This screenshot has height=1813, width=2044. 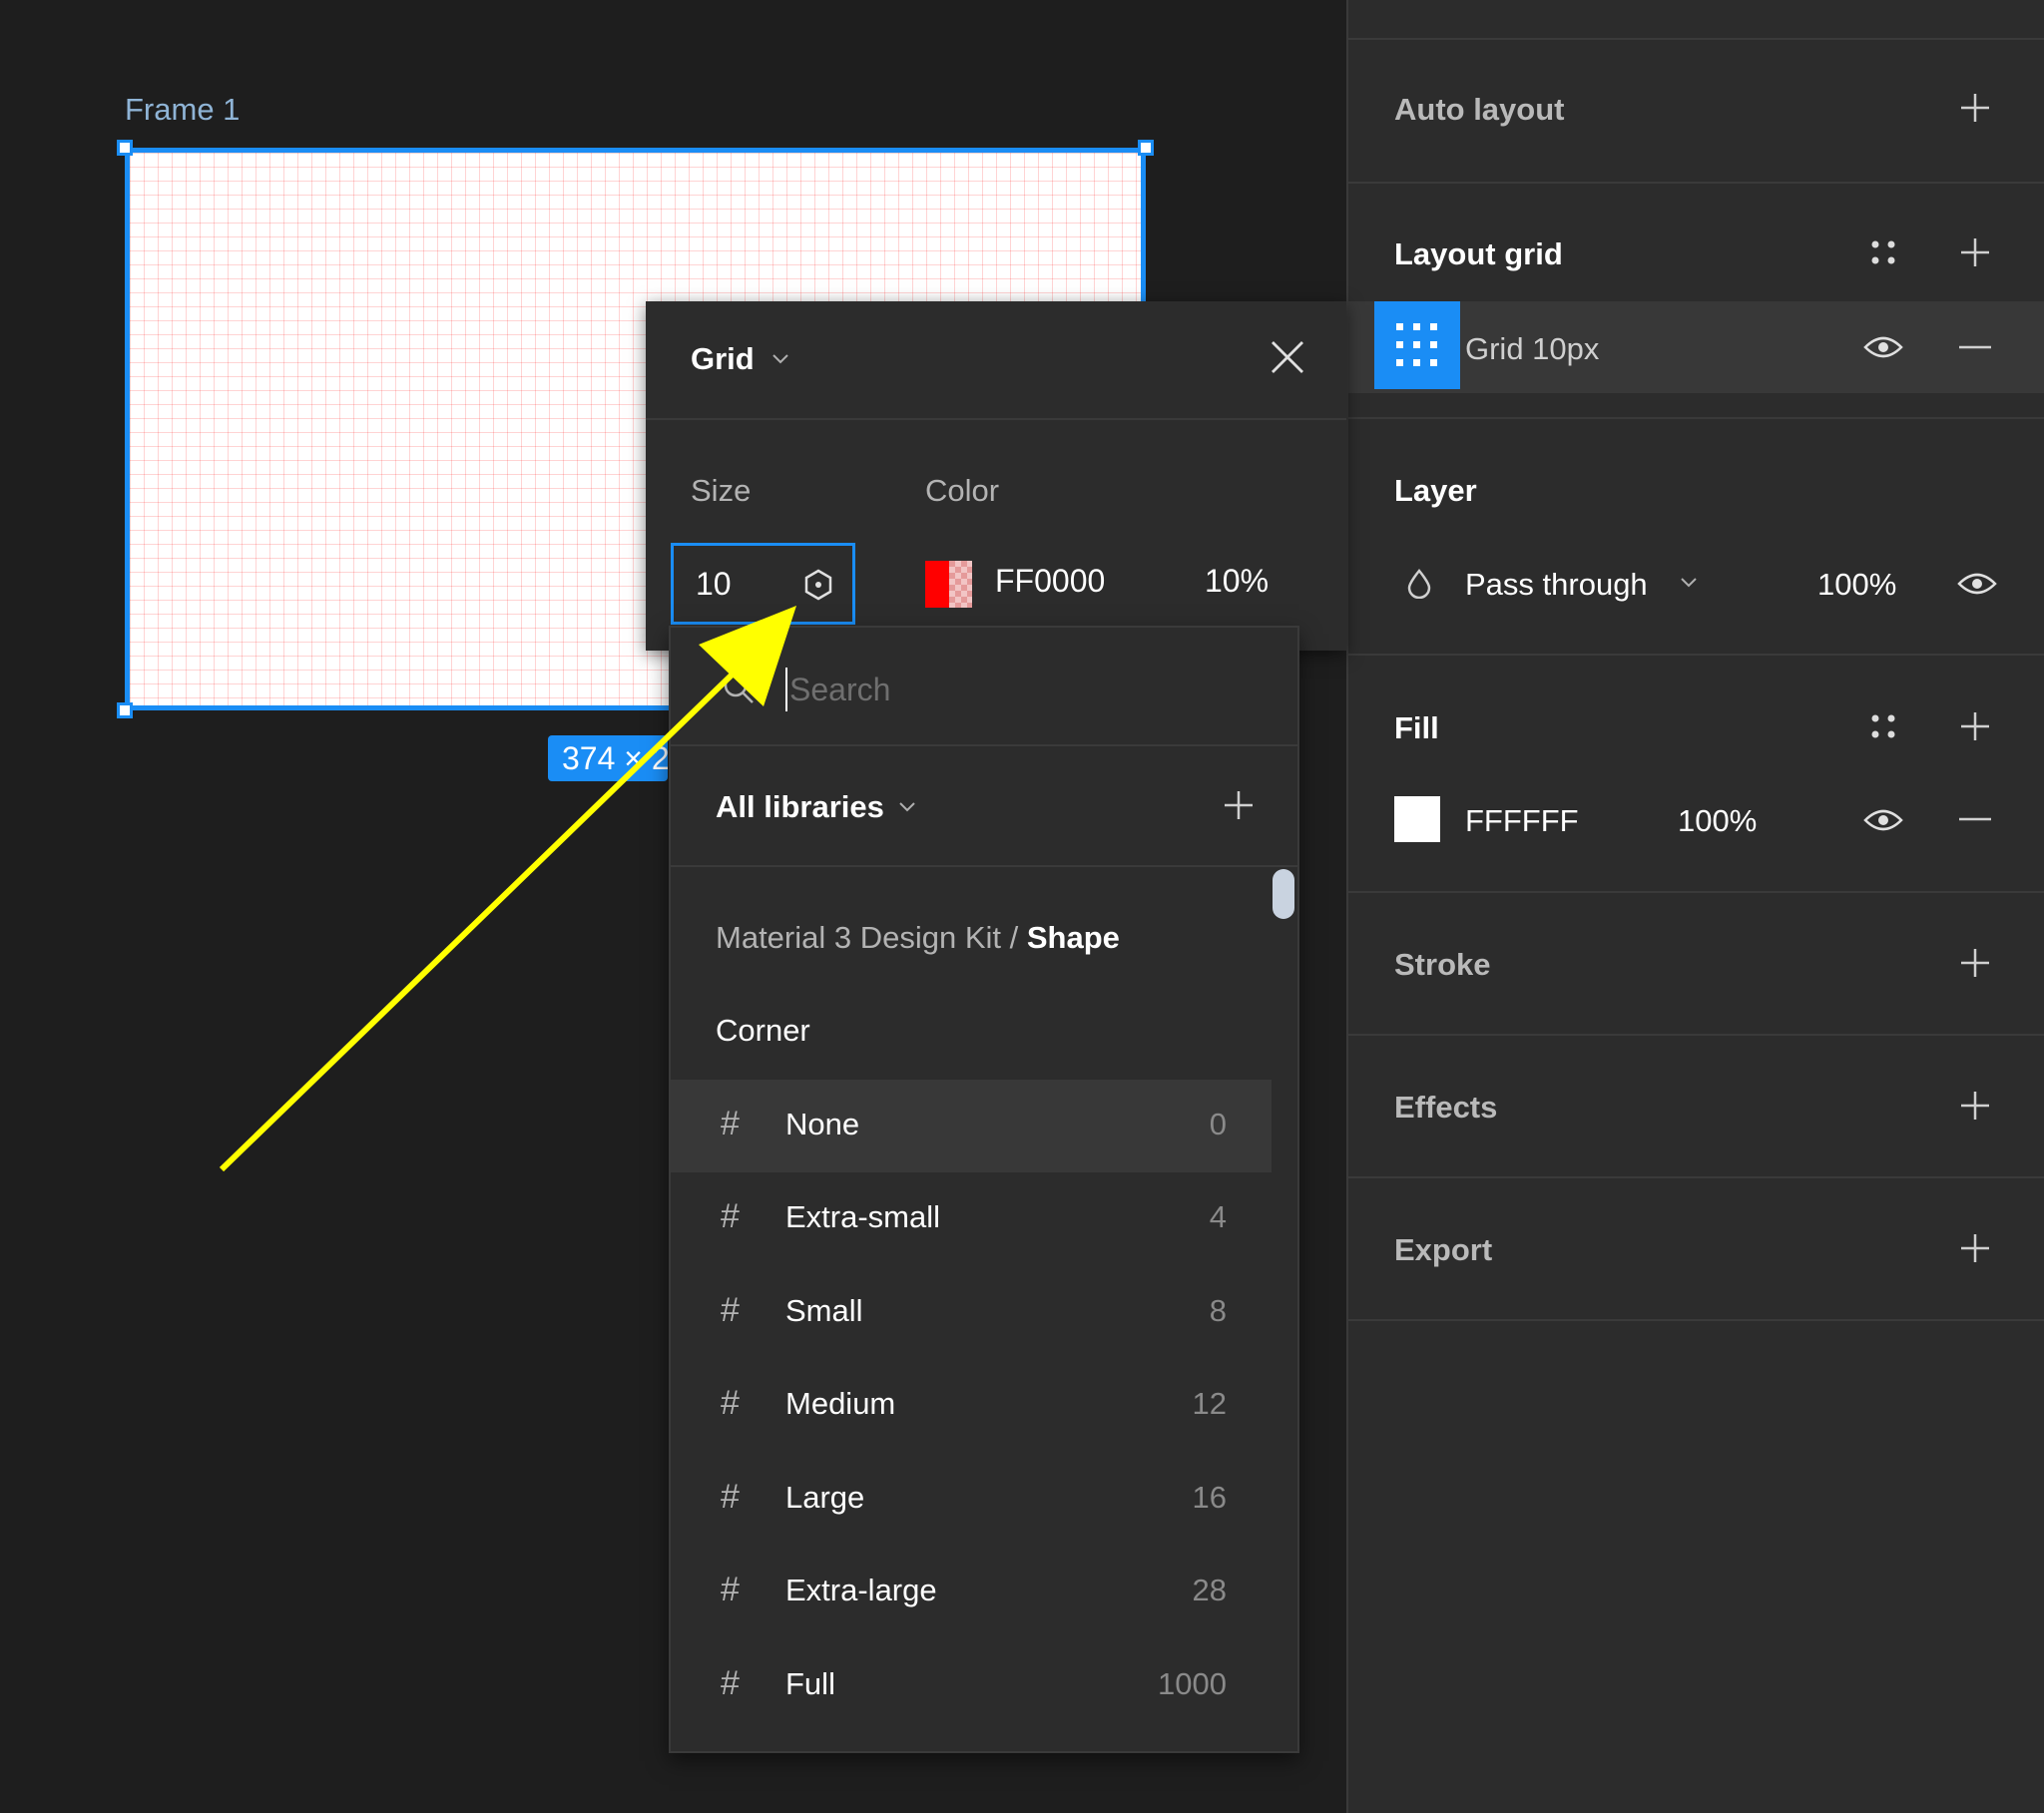 I want to click on variable-value: 0, so click(x=1218, y=1124).